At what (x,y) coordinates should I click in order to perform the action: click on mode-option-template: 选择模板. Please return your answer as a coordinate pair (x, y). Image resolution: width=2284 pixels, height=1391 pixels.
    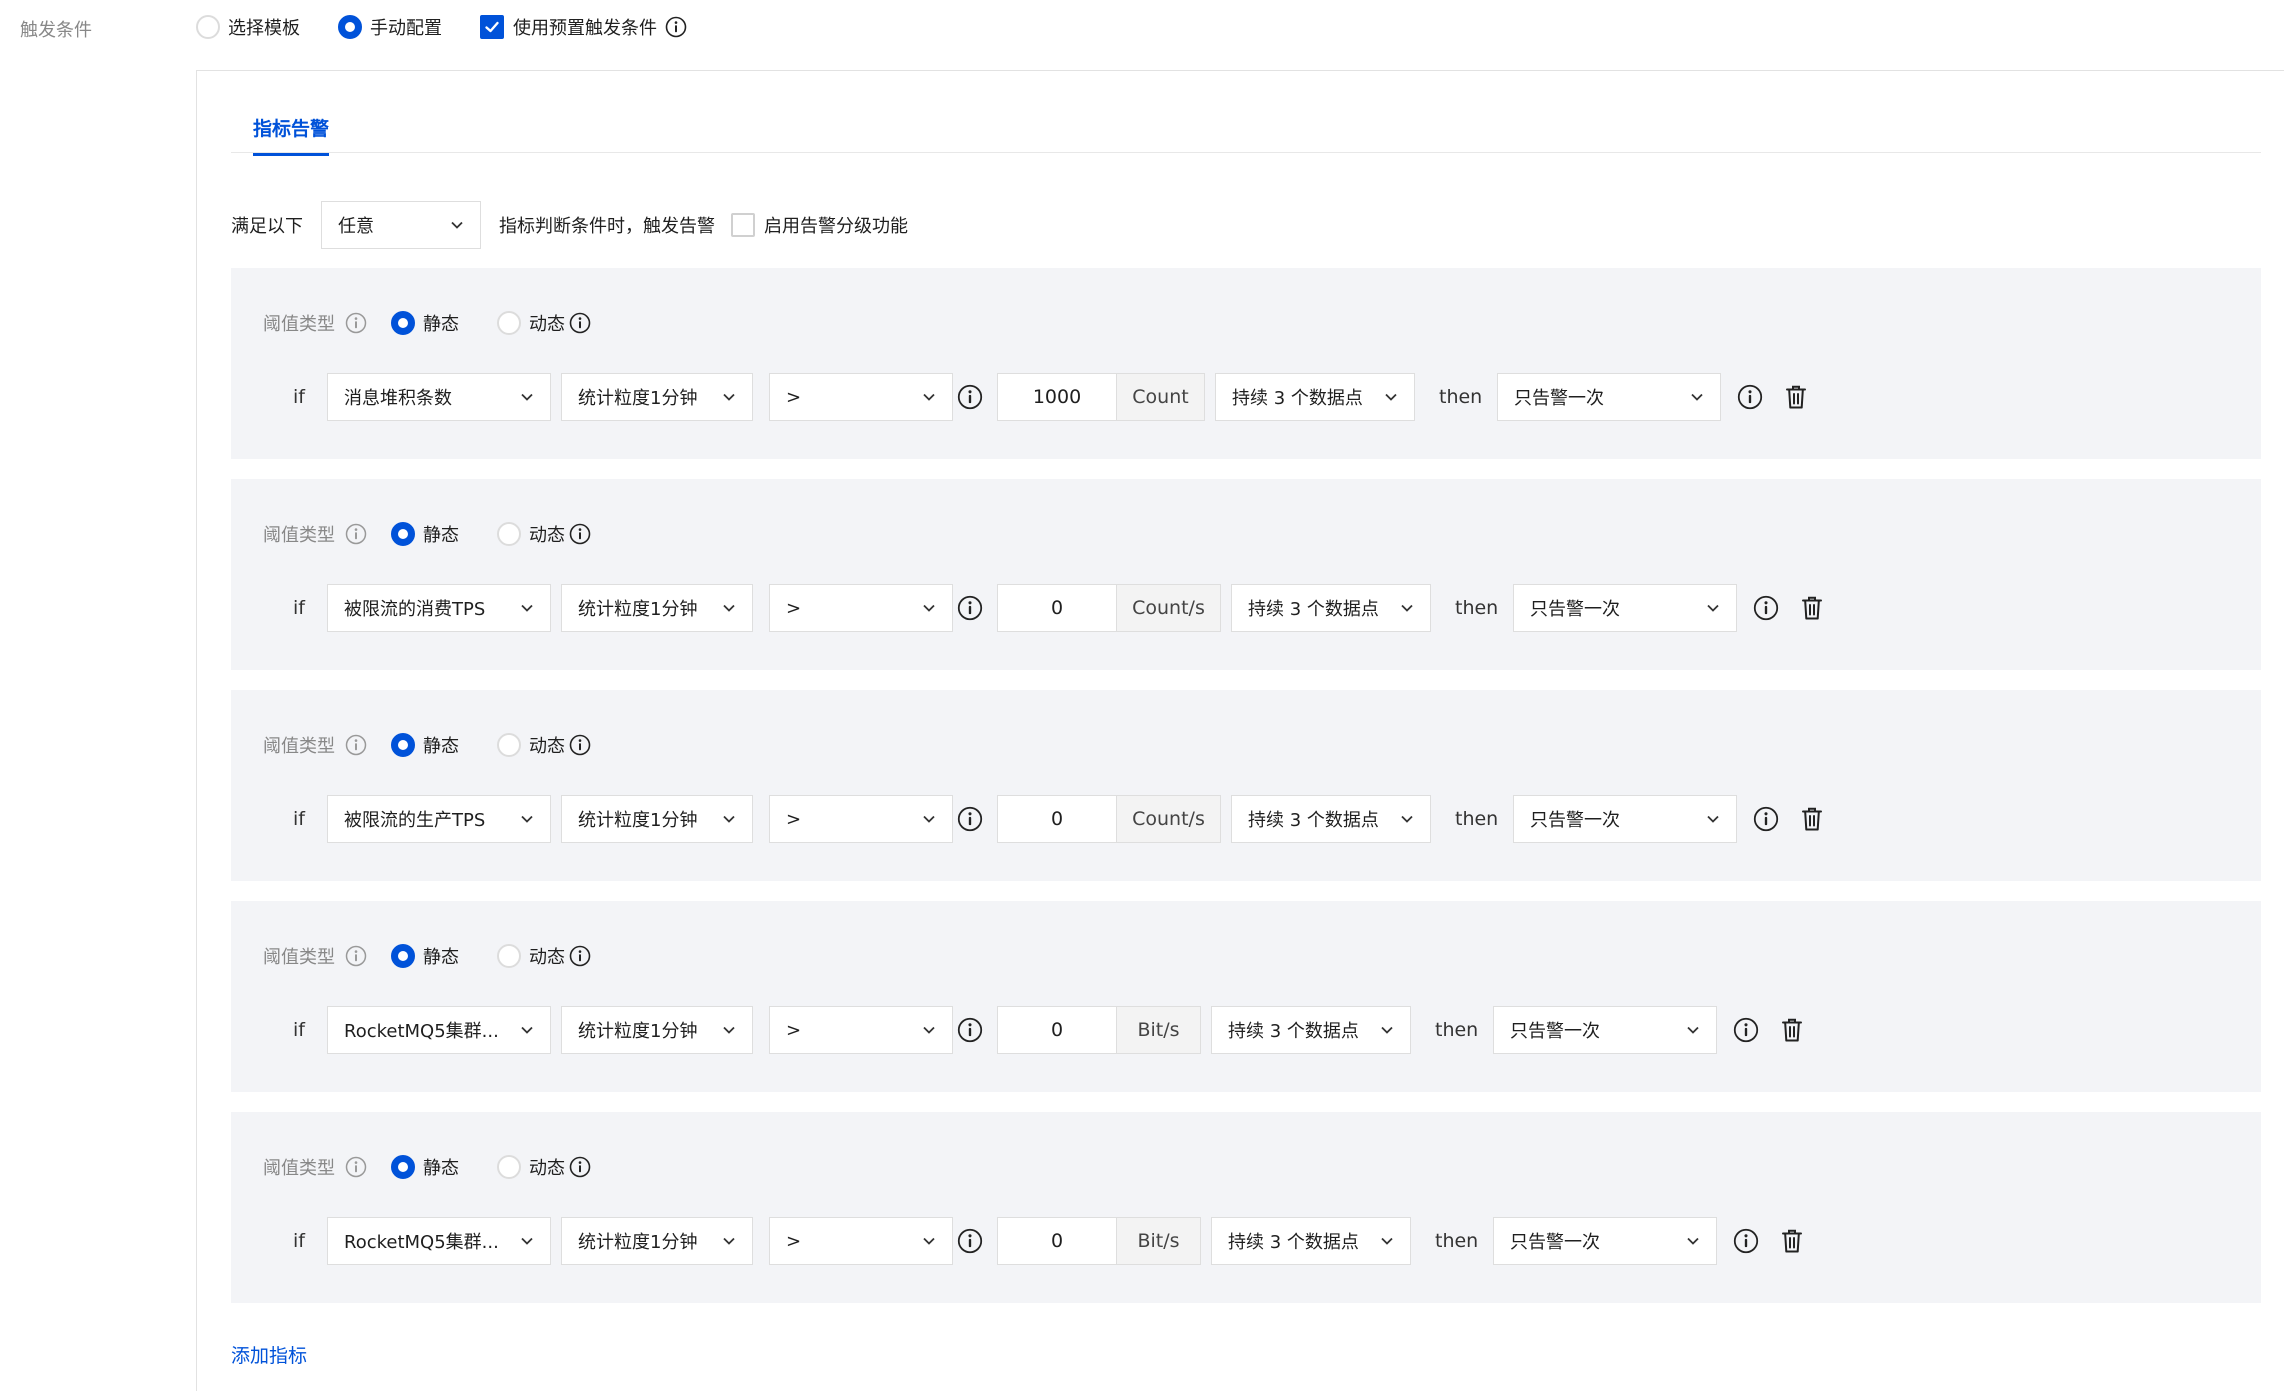
    Looking at the image, I should click on (248, 27).